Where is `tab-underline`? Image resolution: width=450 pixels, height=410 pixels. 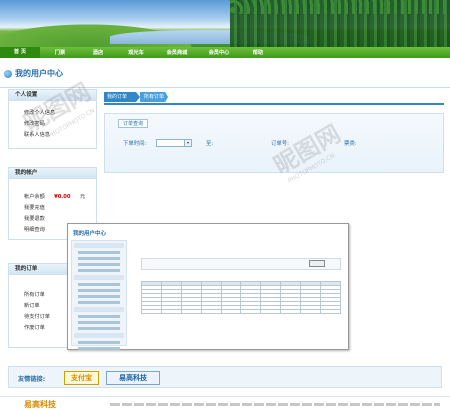
tab-underline is located at coordinates (274, 104).